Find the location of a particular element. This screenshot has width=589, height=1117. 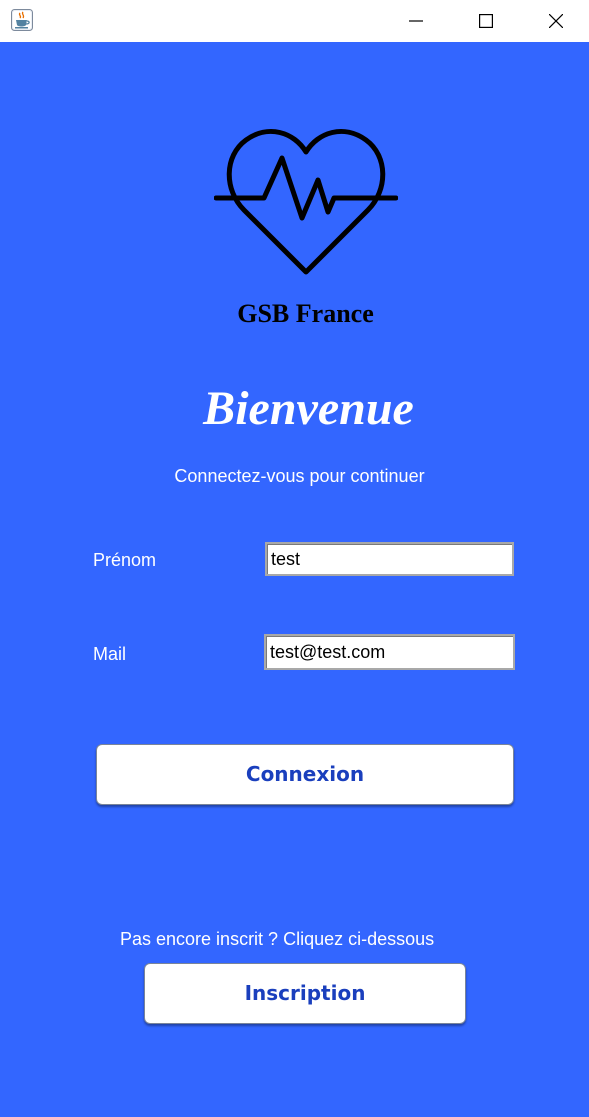

brand-name: GSB France is located at coordinates (305, 313).